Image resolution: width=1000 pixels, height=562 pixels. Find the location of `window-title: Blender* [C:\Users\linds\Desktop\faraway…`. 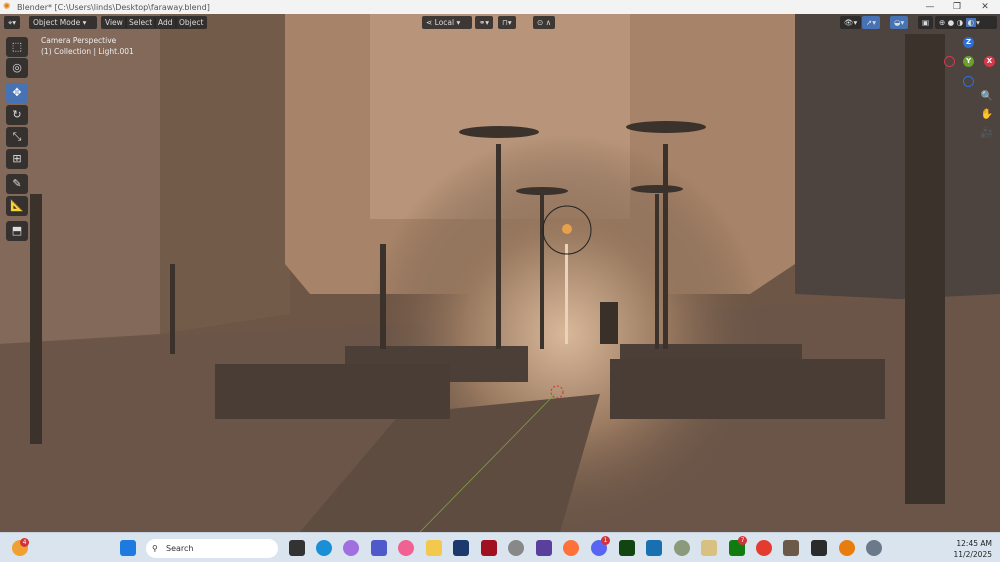

window-title: Blender* [C:\Users\linds\Desktop\faraway… is located at coordinates (113, 7).